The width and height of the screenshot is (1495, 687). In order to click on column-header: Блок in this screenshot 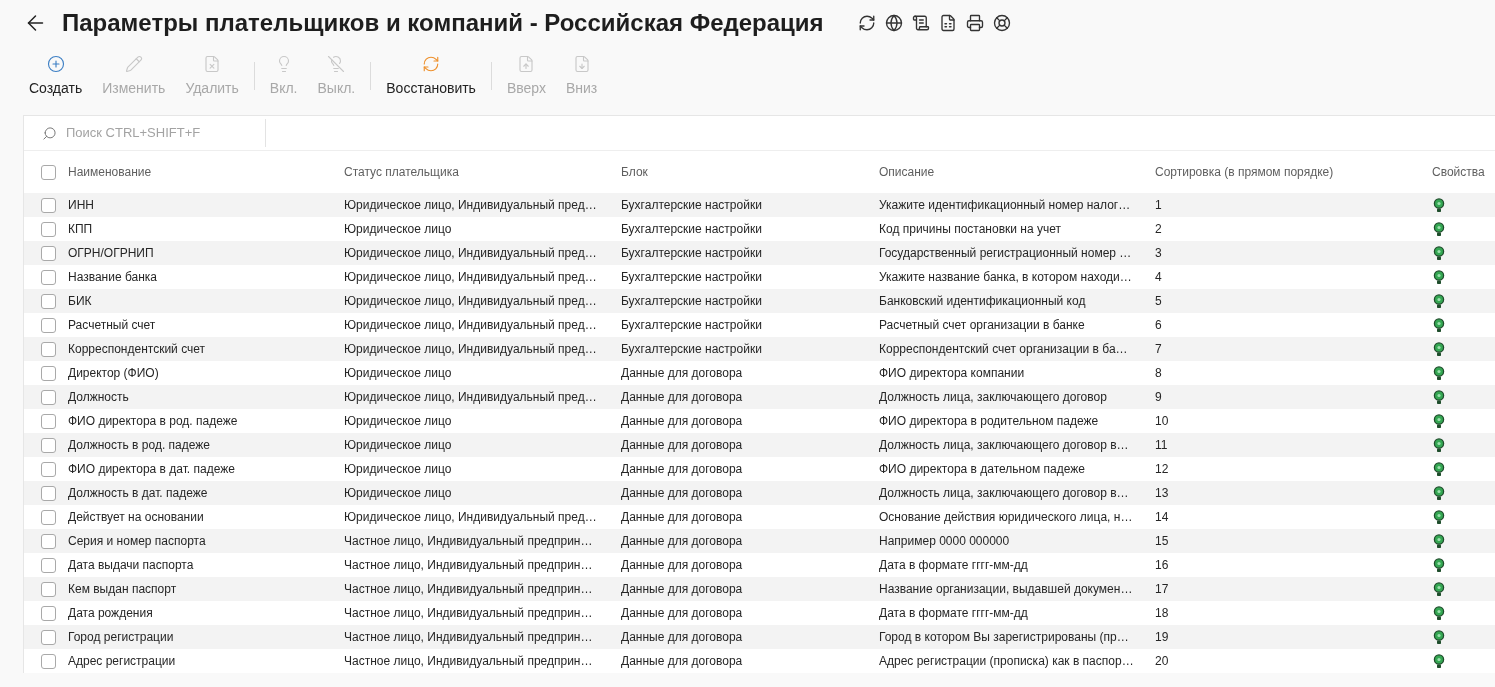, I will do `click(750, 172)`.